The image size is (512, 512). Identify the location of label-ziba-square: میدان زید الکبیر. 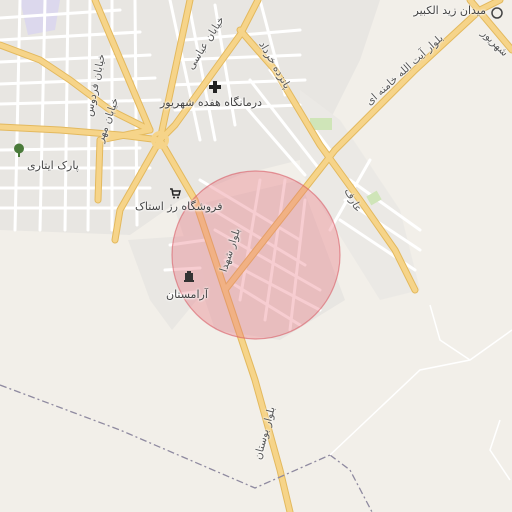
(450, 10).